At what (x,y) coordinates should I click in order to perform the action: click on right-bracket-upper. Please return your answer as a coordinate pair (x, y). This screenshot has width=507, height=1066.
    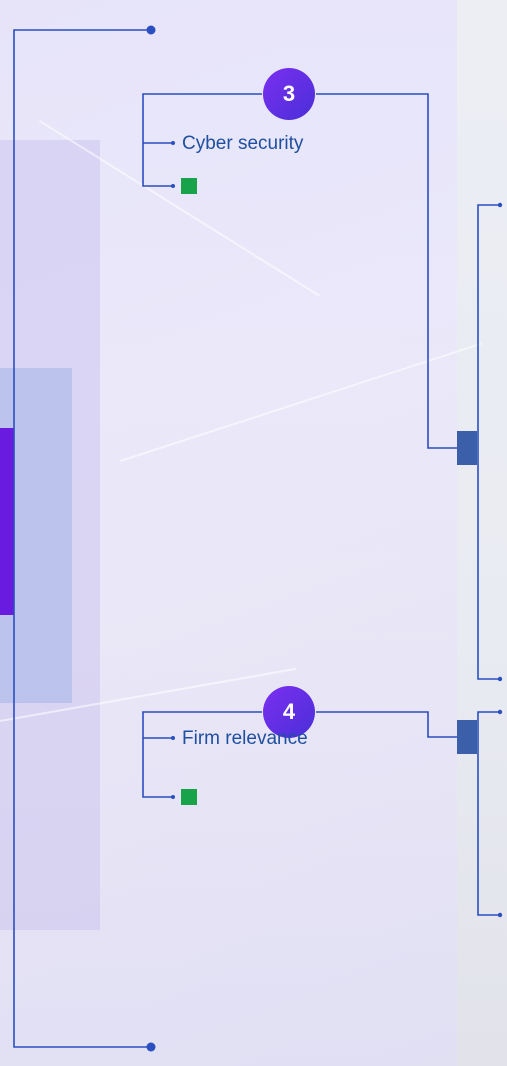
    Looking at the image, I should click on (488, 442).